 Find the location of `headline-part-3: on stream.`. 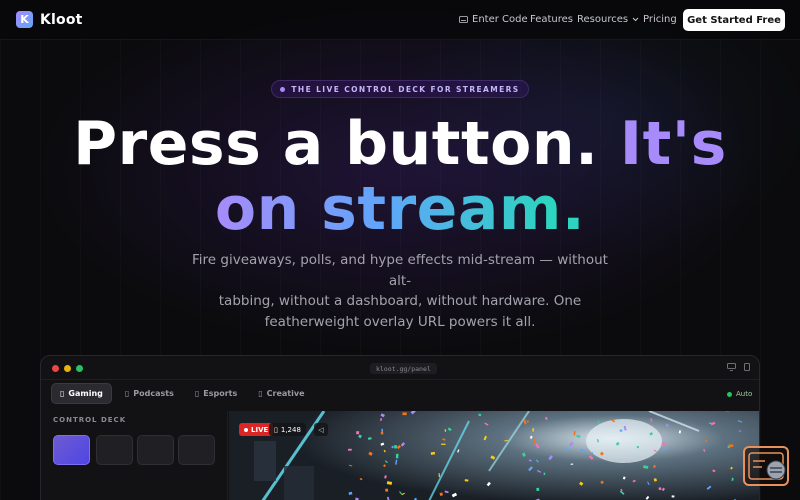

headline-part-3: on stream. is located at coordinates (400, 209).